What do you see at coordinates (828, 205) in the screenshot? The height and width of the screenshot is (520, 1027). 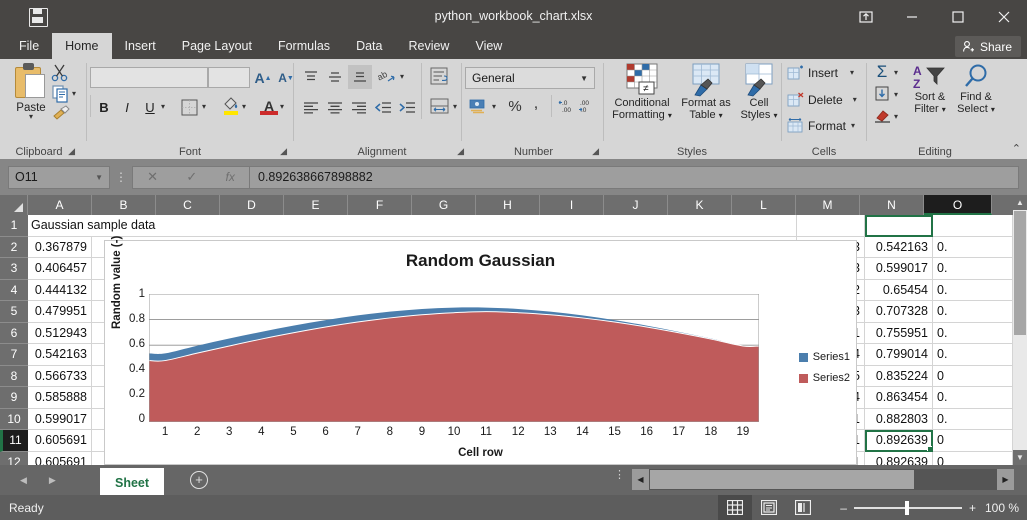 I see `column-header-m: M` at bounding box center [828, 205].